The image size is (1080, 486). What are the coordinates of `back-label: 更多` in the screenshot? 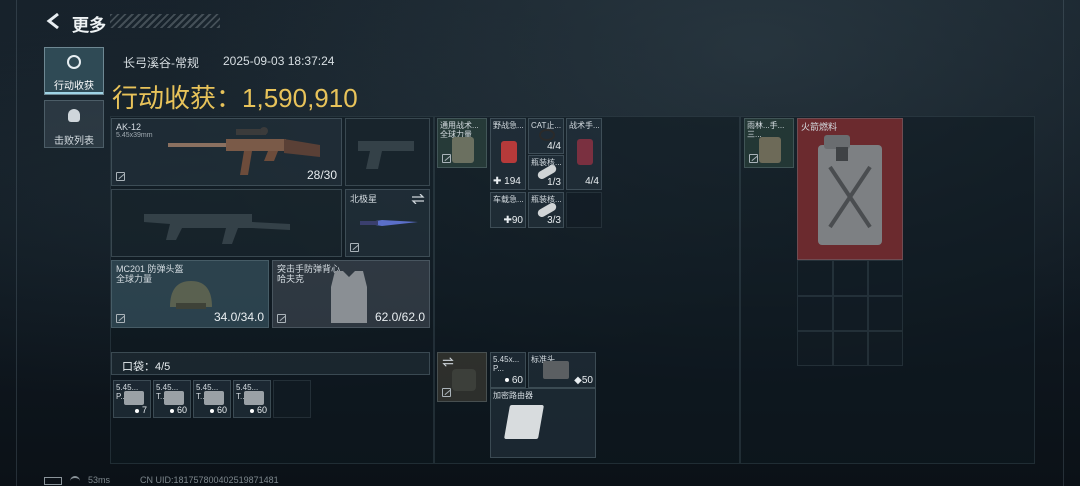 It's located at (89, 25).